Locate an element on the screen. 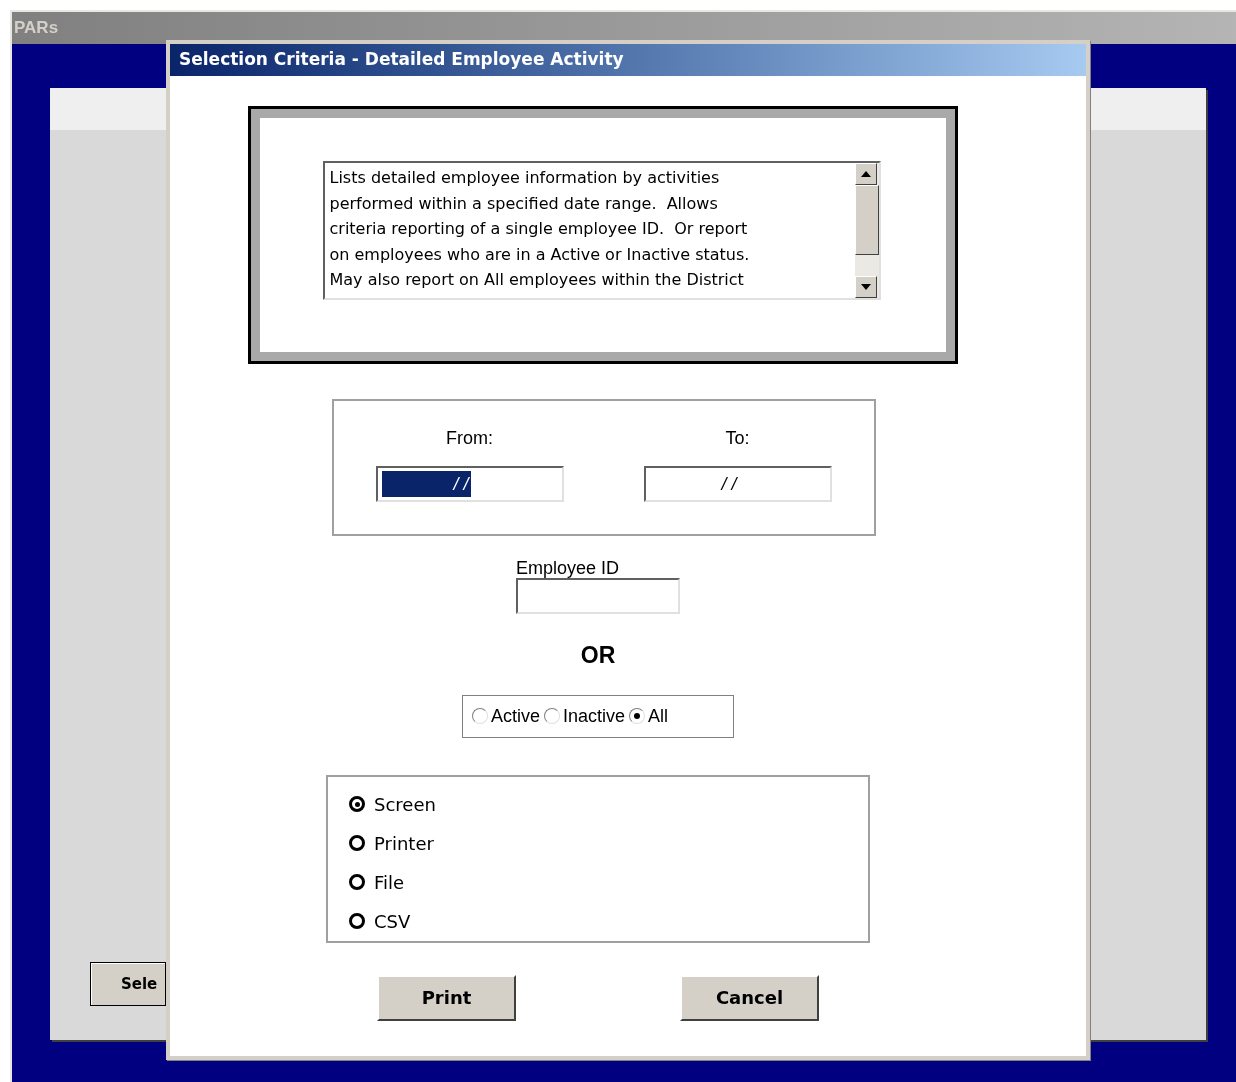 The width and height of the screenshot is (1236, 1082). select-button: Sele is located at coordinates (128, 984).